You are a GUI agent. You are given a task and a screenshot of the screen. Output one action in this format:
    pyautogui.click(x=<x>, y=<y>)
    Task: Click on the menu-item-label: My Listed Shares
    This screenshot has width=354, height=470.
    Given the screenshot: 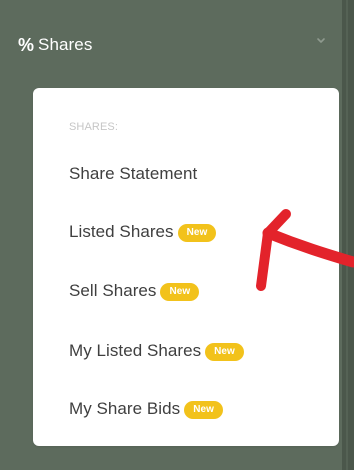 What is the action you would take?
    pyautogui.click(x=135, y=350)
    